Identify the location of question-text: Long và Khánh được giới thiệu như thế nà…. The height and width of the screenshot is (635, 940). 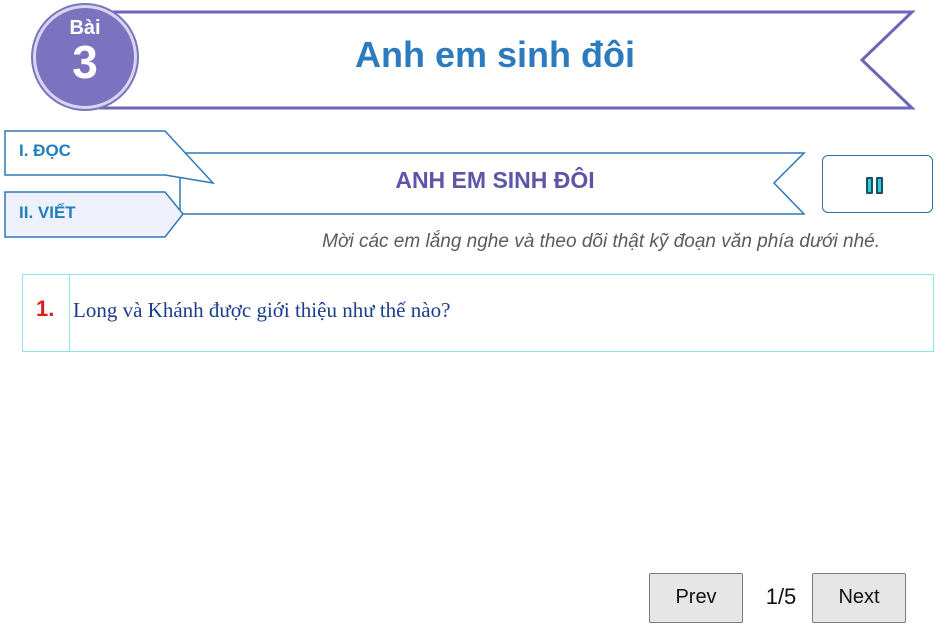
(262, 310).